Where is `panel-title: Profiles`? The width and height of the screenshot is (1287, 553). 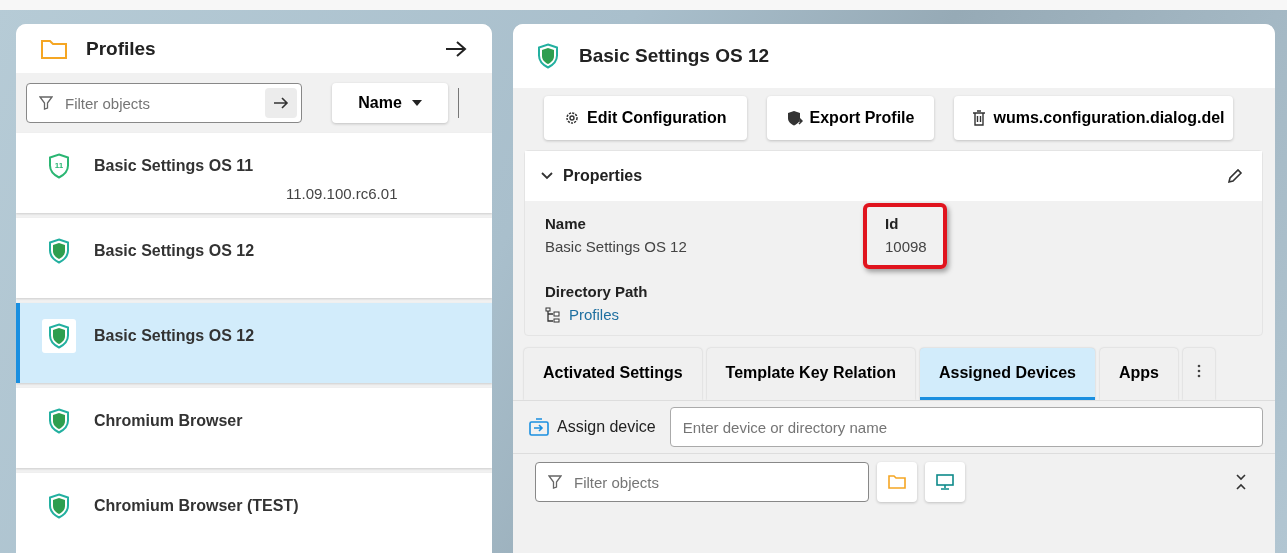
panel-title: Profiles is located at coordinates (121, 48).